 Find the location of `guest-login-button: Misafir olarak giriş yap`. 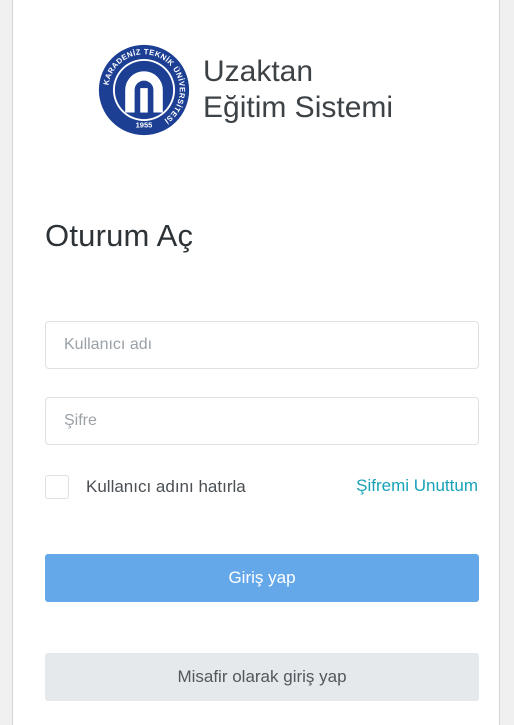

guest-login-button: Misafir olarak giriş yap is located at coordinates (262, 677).